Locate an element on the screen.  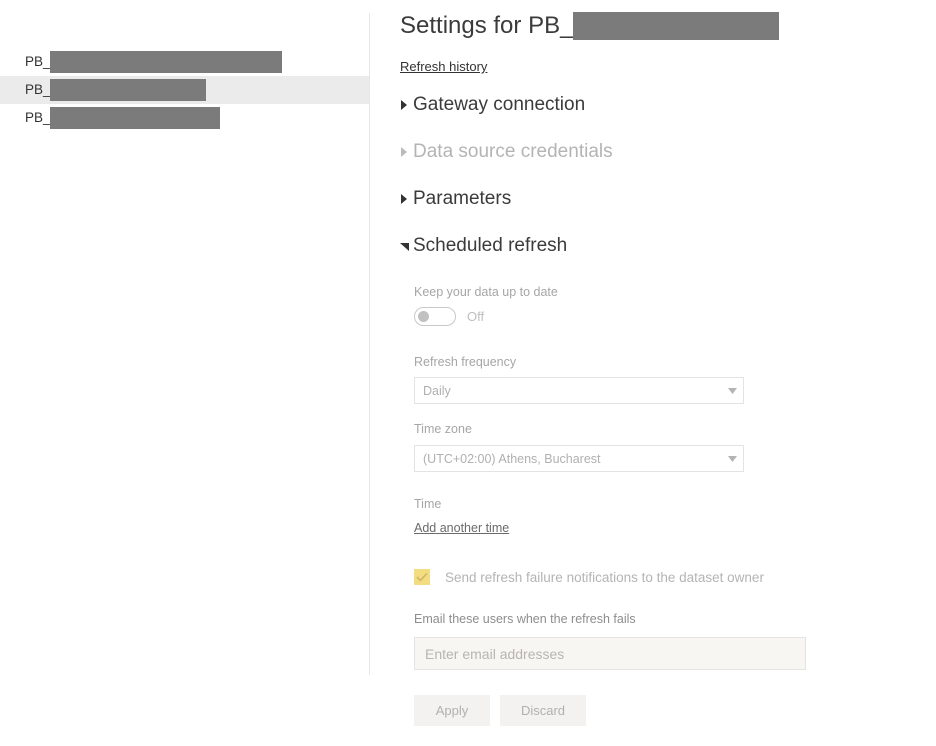
notify-owner-checkbox is located at coordinates (422, 577).